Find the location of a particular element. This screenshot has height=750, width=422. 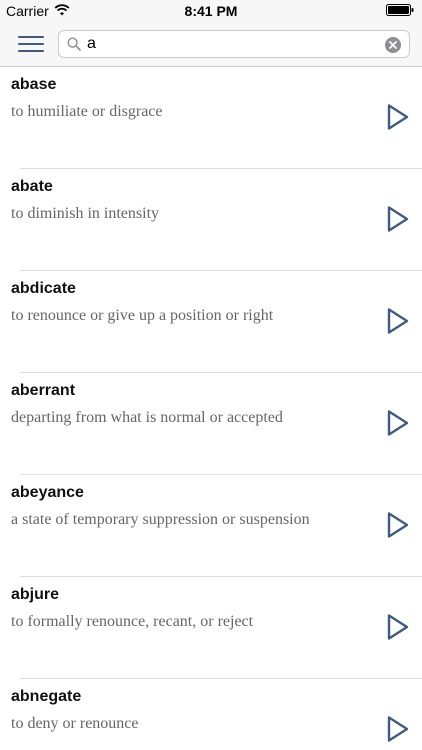

clock: 8:41 PM is located at coordinates (211, 11).